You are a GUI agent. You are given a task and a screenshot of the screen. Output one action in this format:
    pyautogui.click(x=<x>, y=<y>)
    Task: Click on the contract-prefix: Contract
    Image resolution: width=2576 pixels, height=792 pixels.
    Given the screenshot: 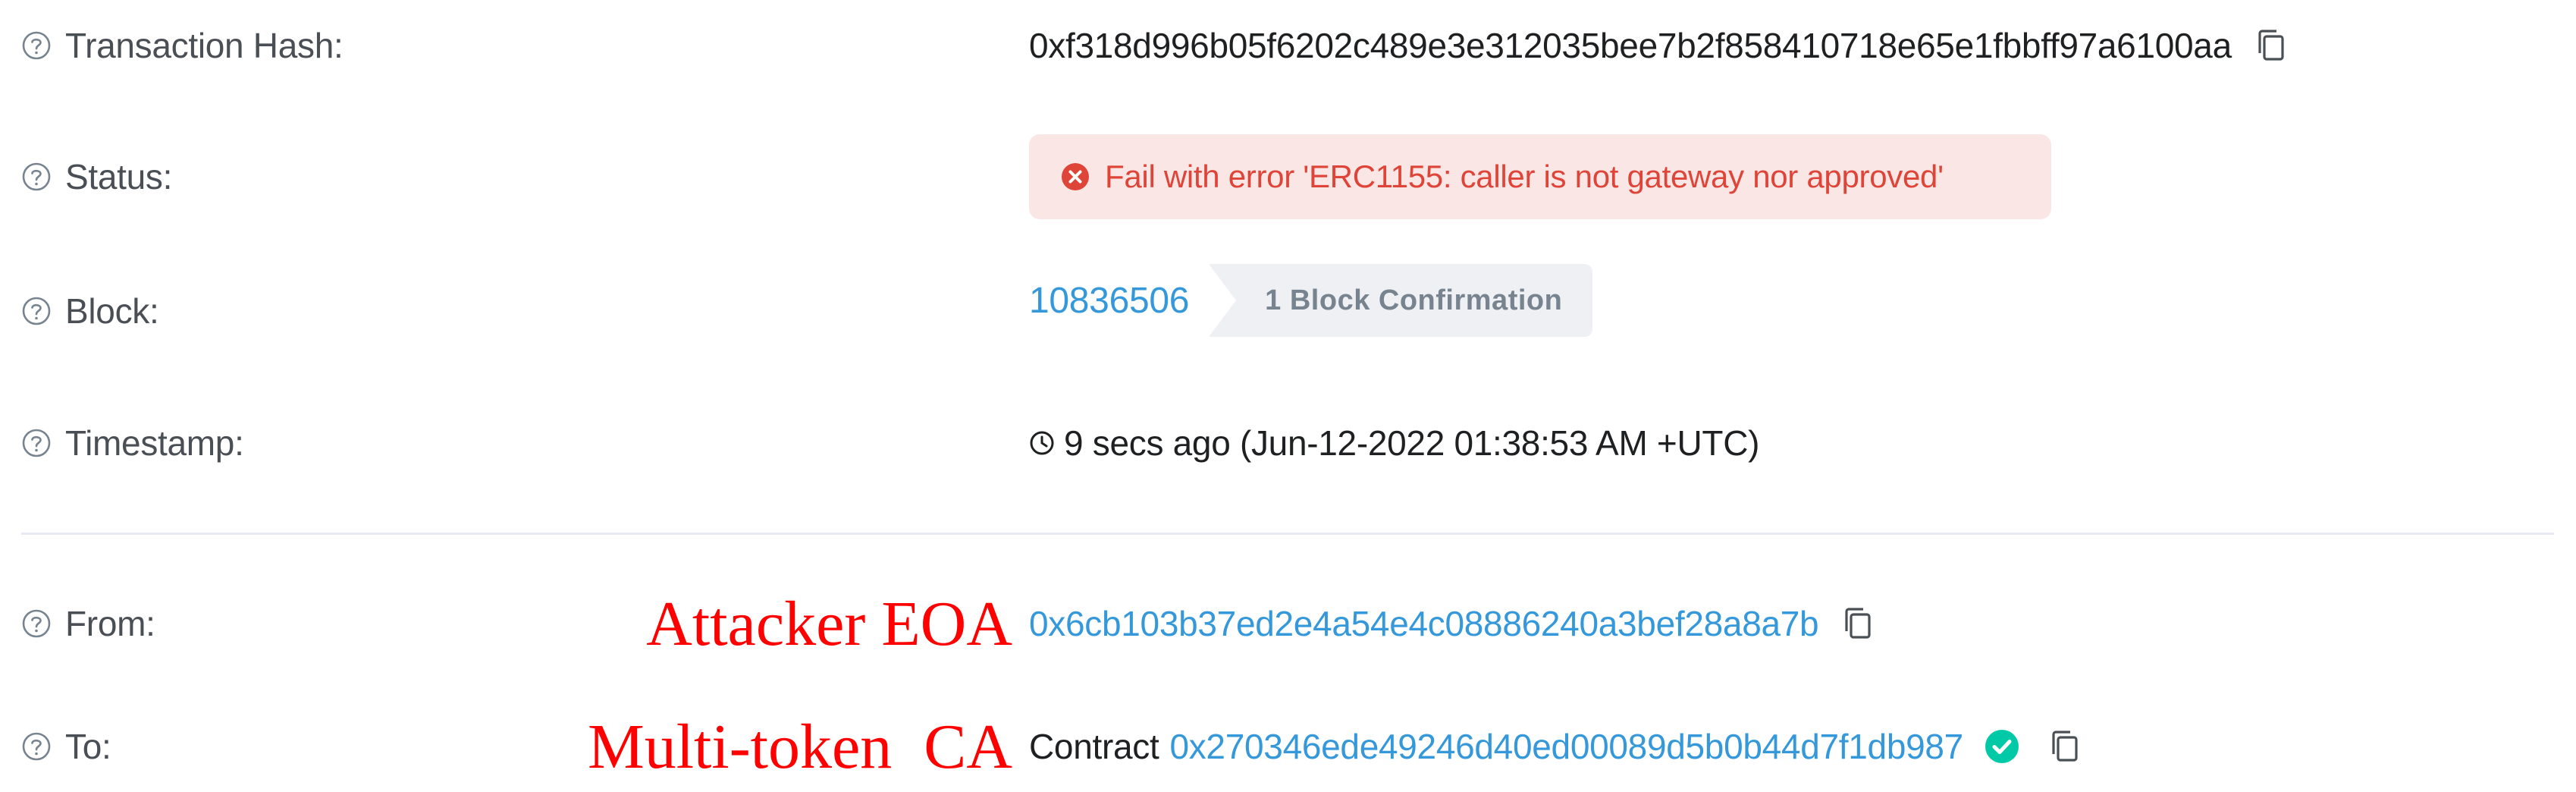 What is the action you would take?
    pyautogui.click(x=1094, y=746)
    